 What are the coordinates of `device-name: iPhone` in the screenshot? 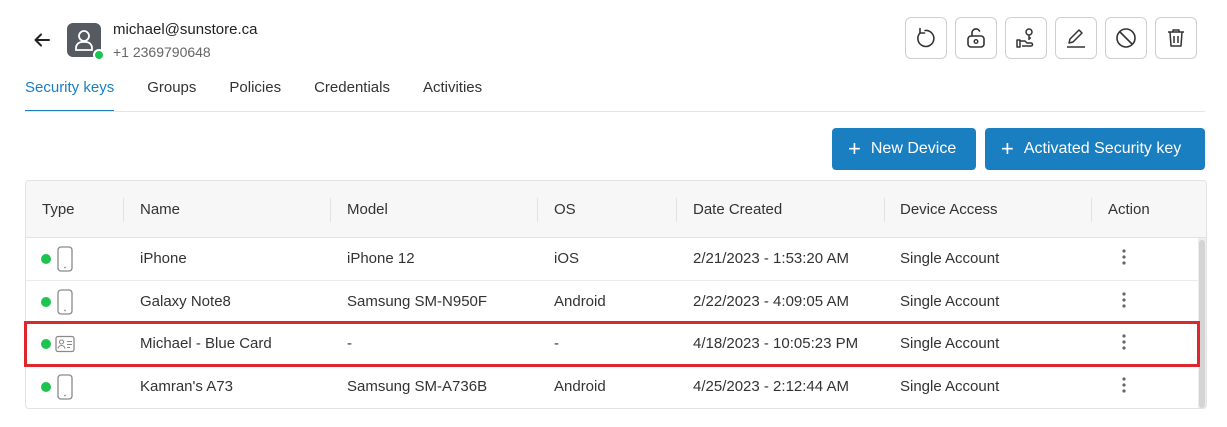 It's located at (163, 258).